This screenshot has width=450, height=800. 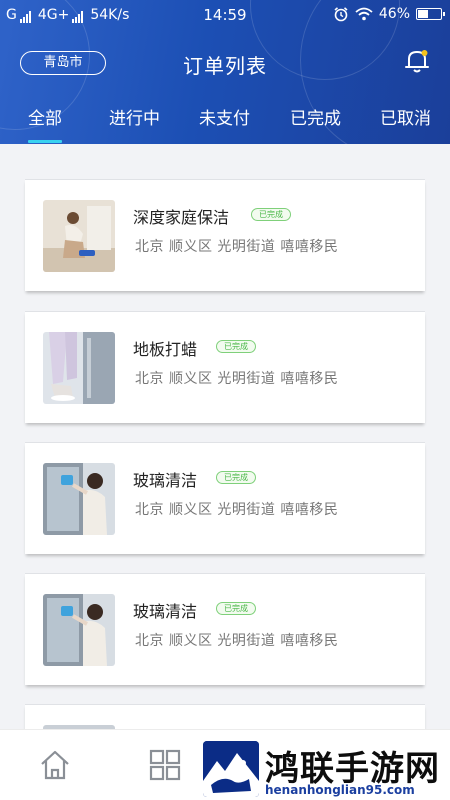 What do you see at coordinates (405, 116) in the screenshot?
I see `tab-cancelled: 已取消` at bounding box center [405, 116].